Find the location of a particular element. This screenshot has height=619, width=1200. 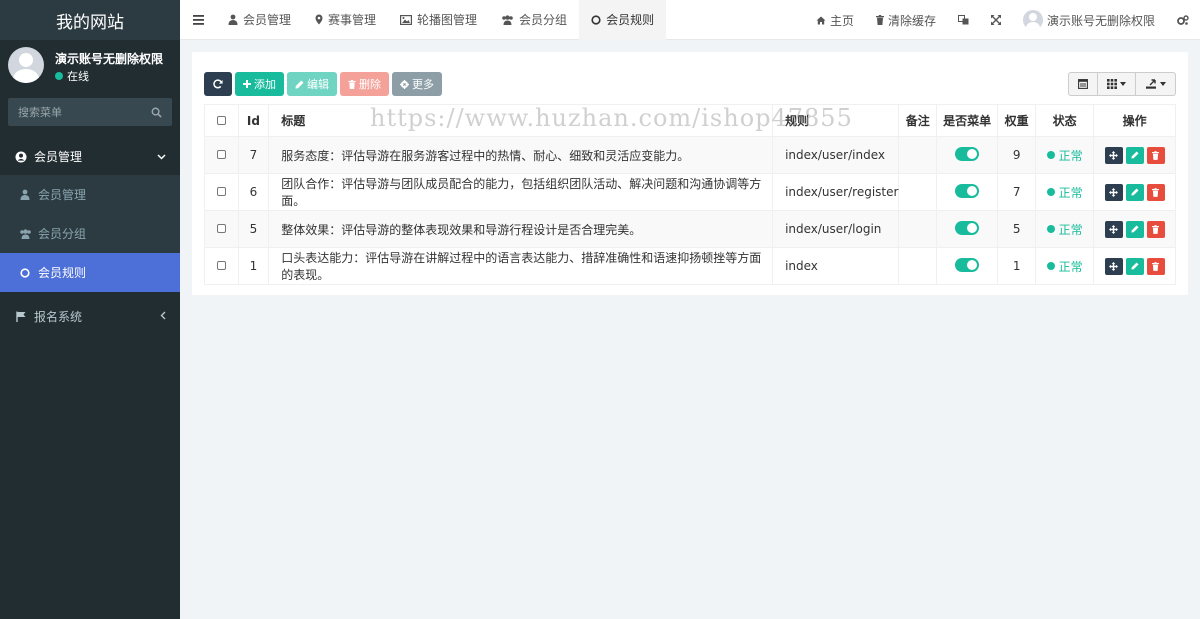

tab-member-management: 会员管理 is located at coordinates (259, 20).